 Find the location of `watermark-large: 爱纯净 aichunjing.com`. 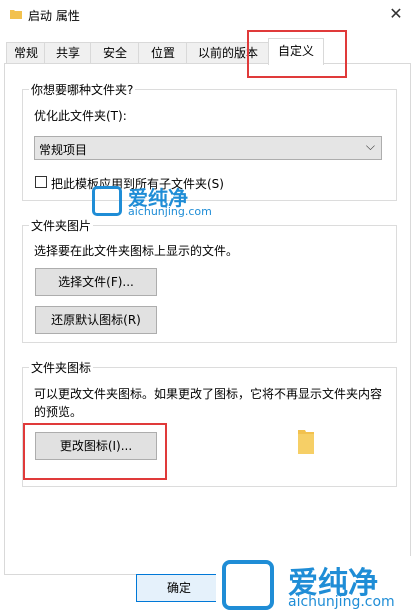

watermark-large: 爱纯净 aichunjing.com is located at coordinates (316, 585).